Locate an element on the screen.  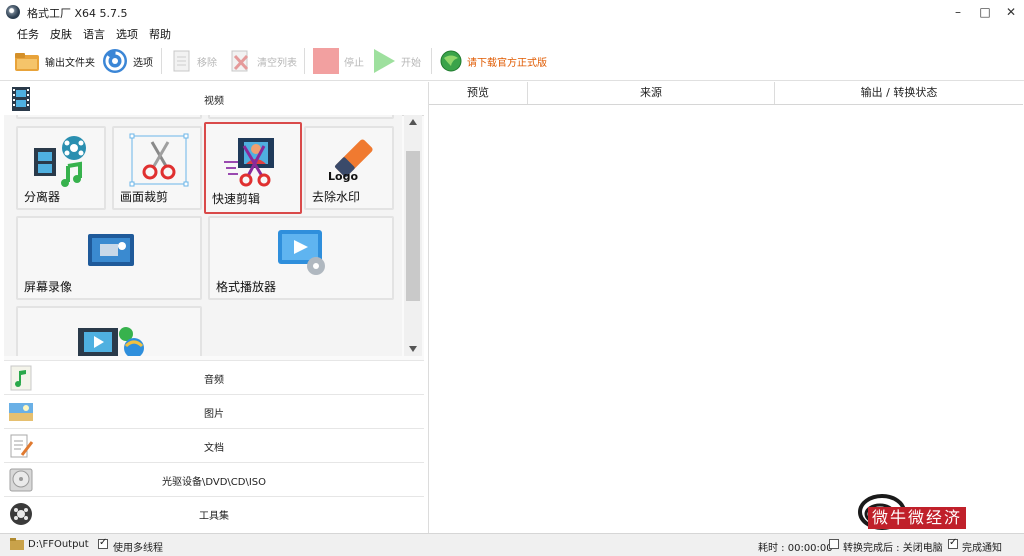
tools-scrollbar is located at coordinates (413, 235).